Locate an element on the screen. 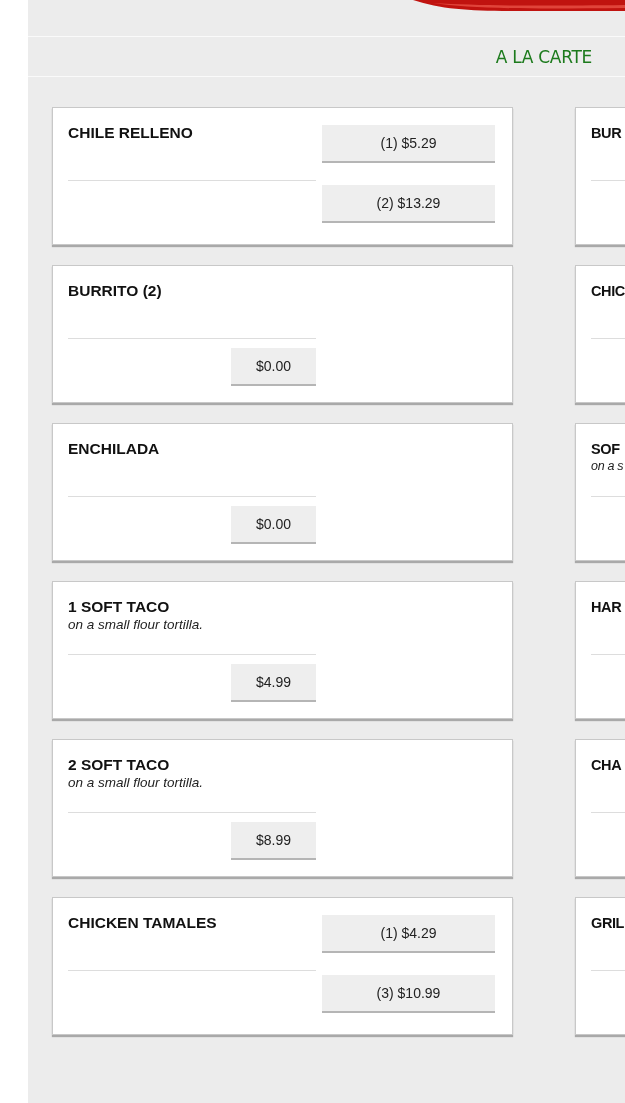 The height and width of the screenshot is (1103, 625). price-button: $4.99 is located at coordinates (273, 683).